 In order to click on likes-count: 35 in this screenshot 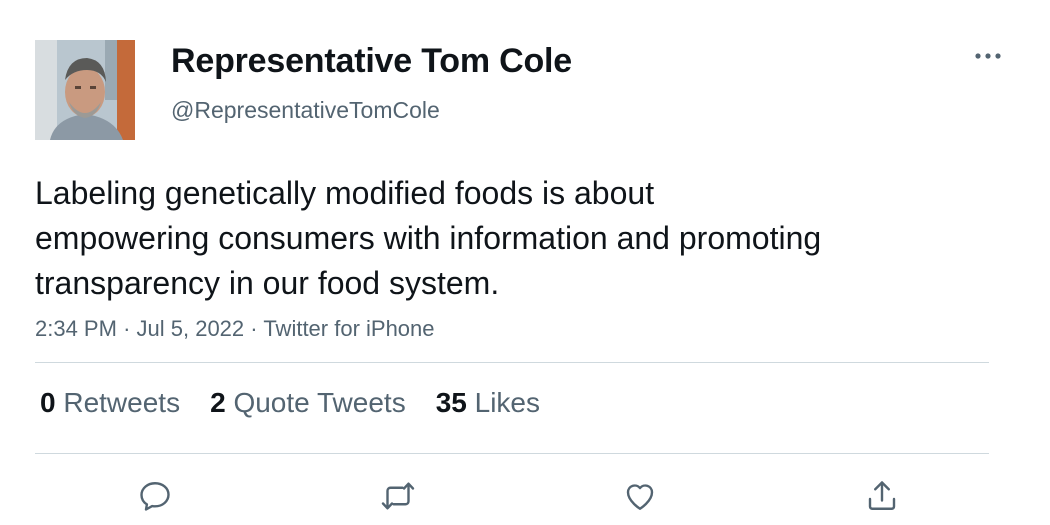, I will do `click(451, 402)`.